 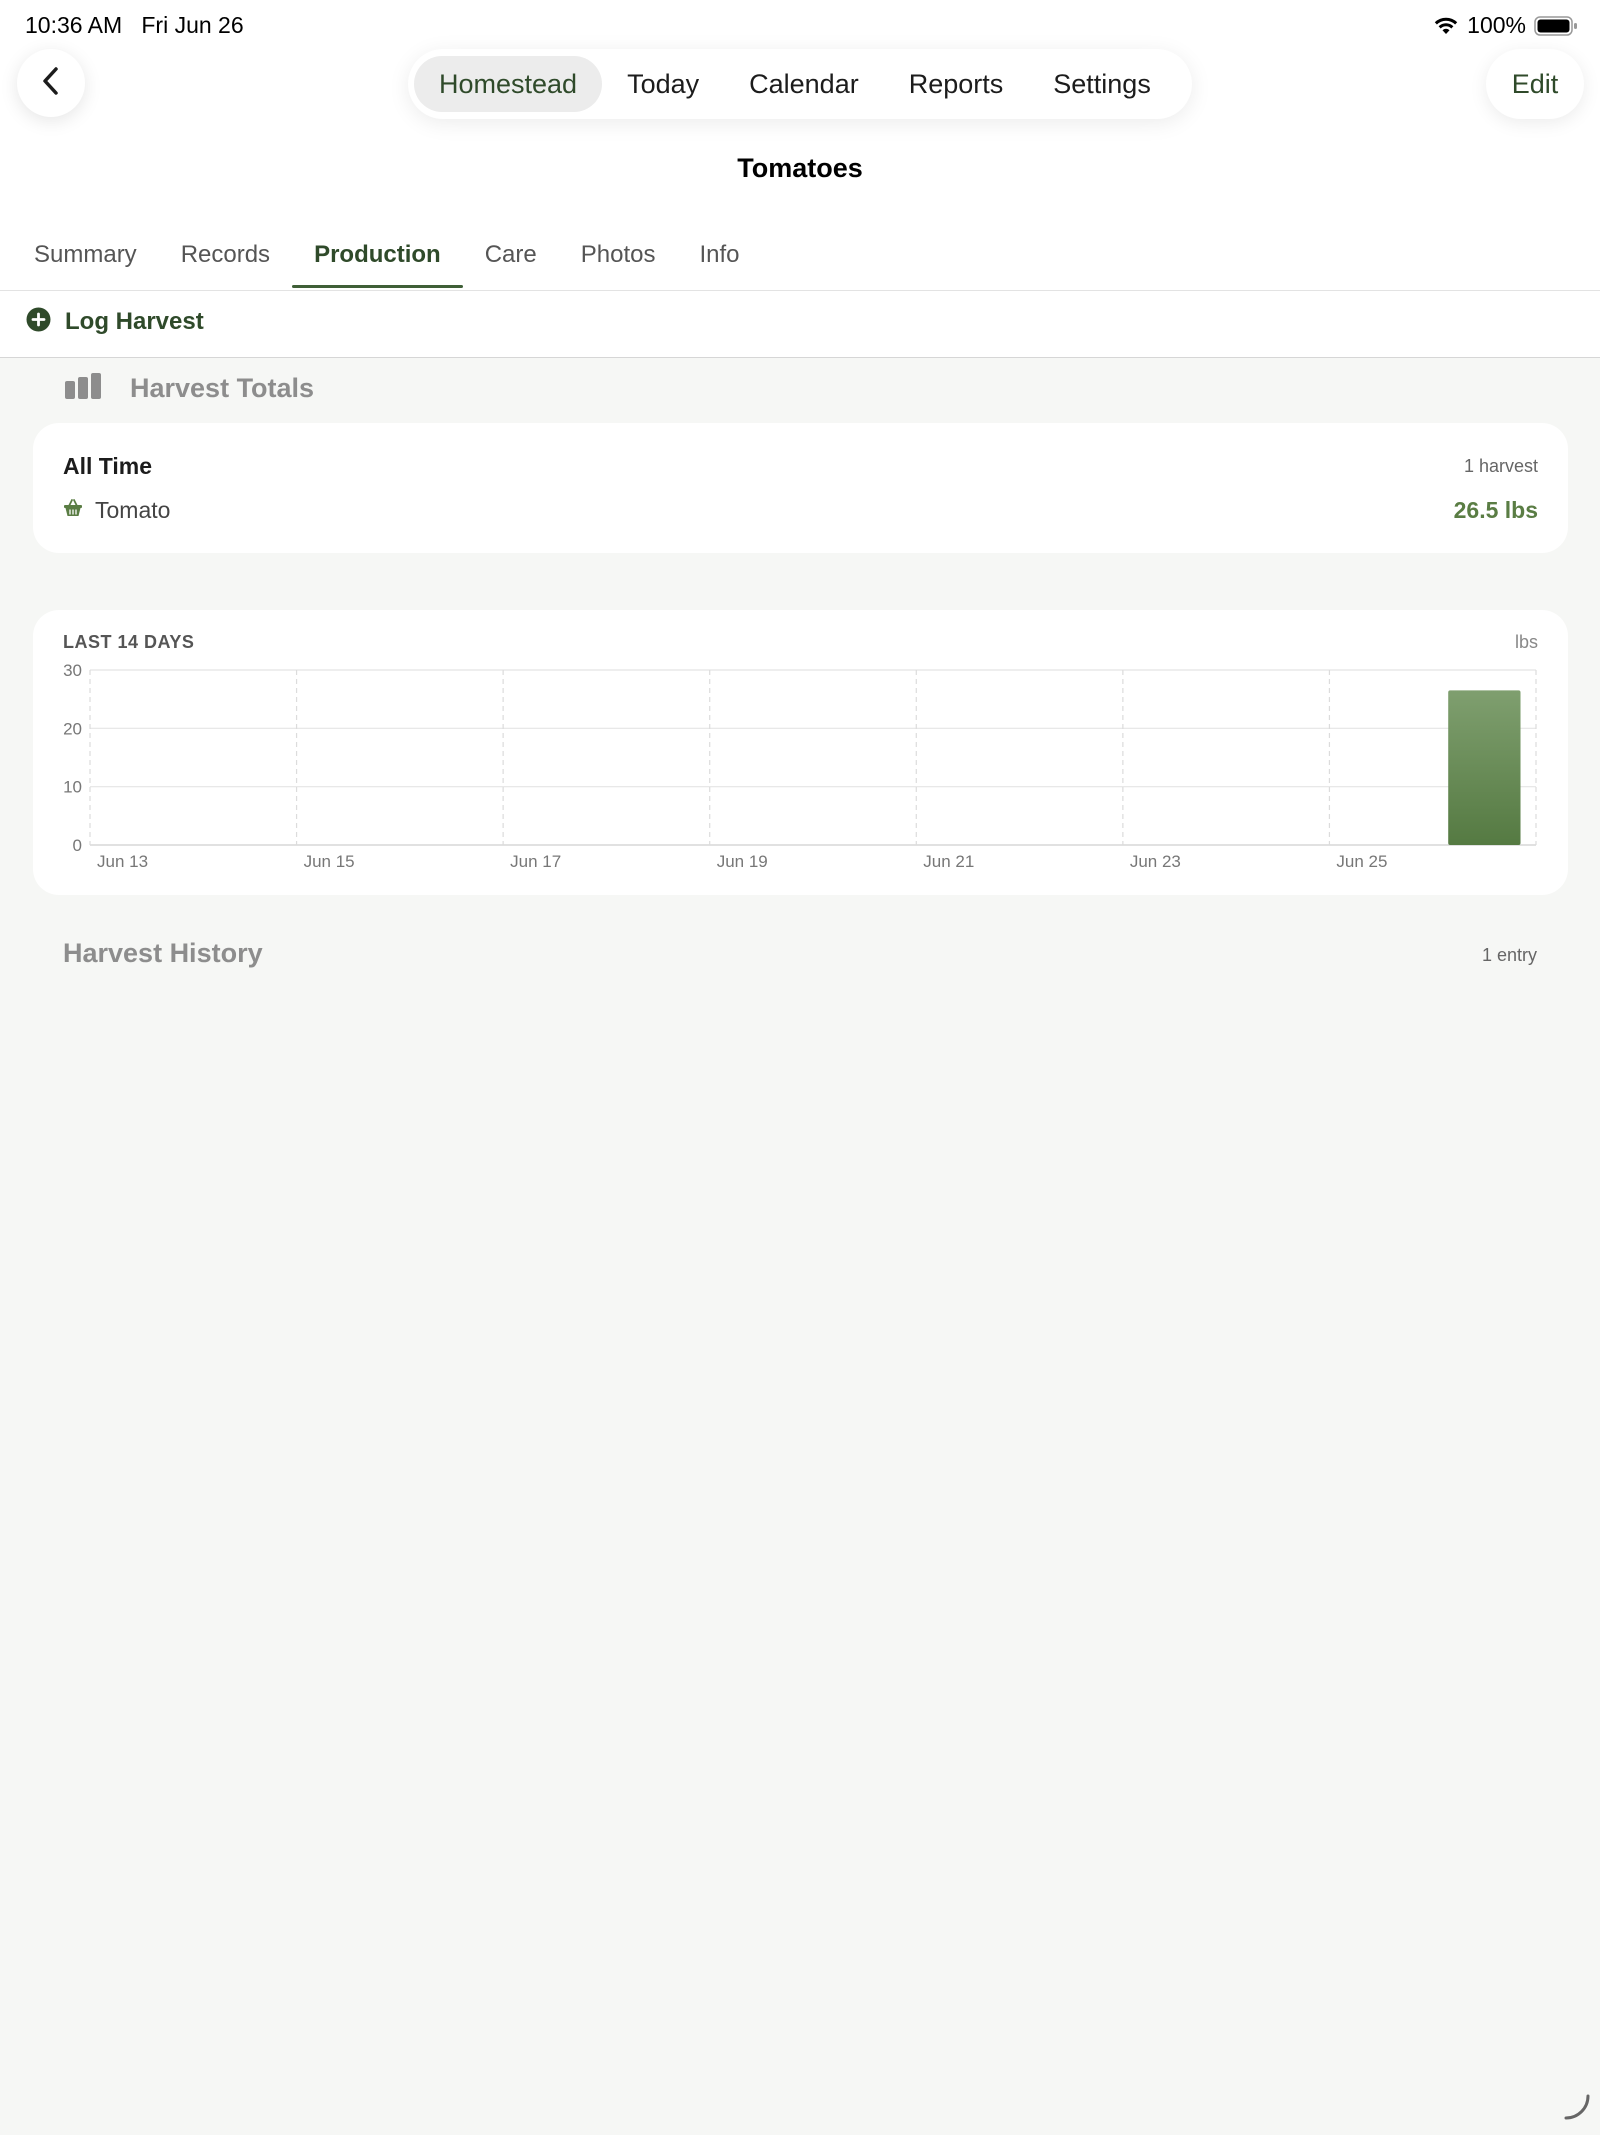 I want to click on status-indicators: 100%, so click(x=1505, y=25).